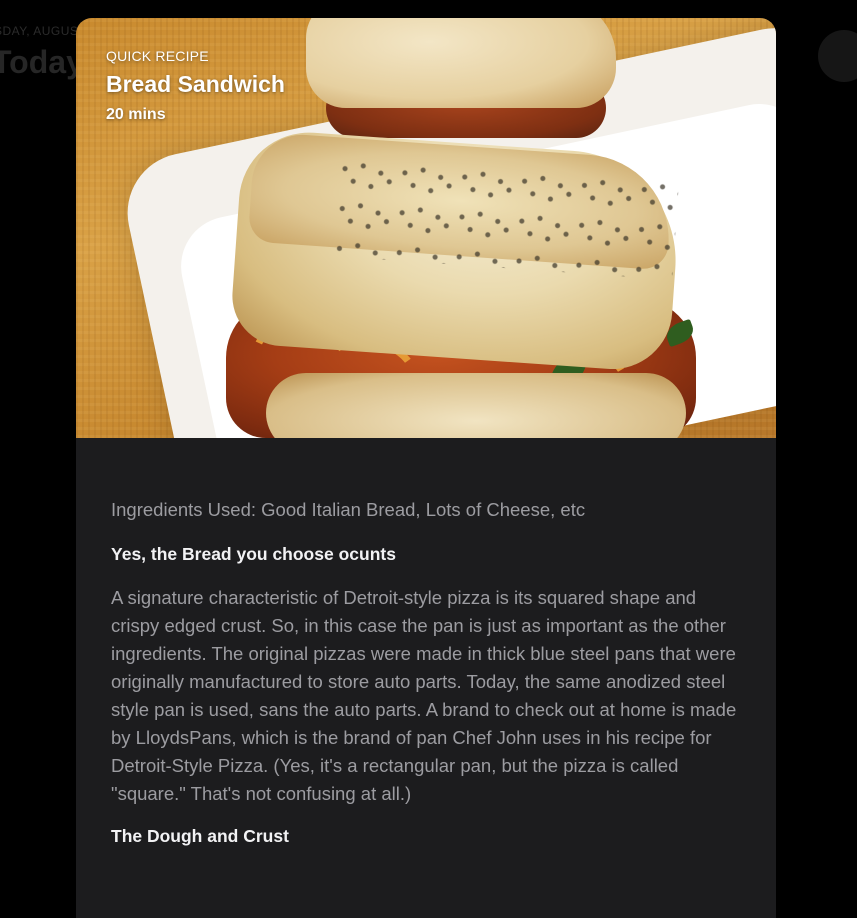  Describe the element at coordinates (42, 62) in the screenshot. I see `background-heading: Today` at that location.